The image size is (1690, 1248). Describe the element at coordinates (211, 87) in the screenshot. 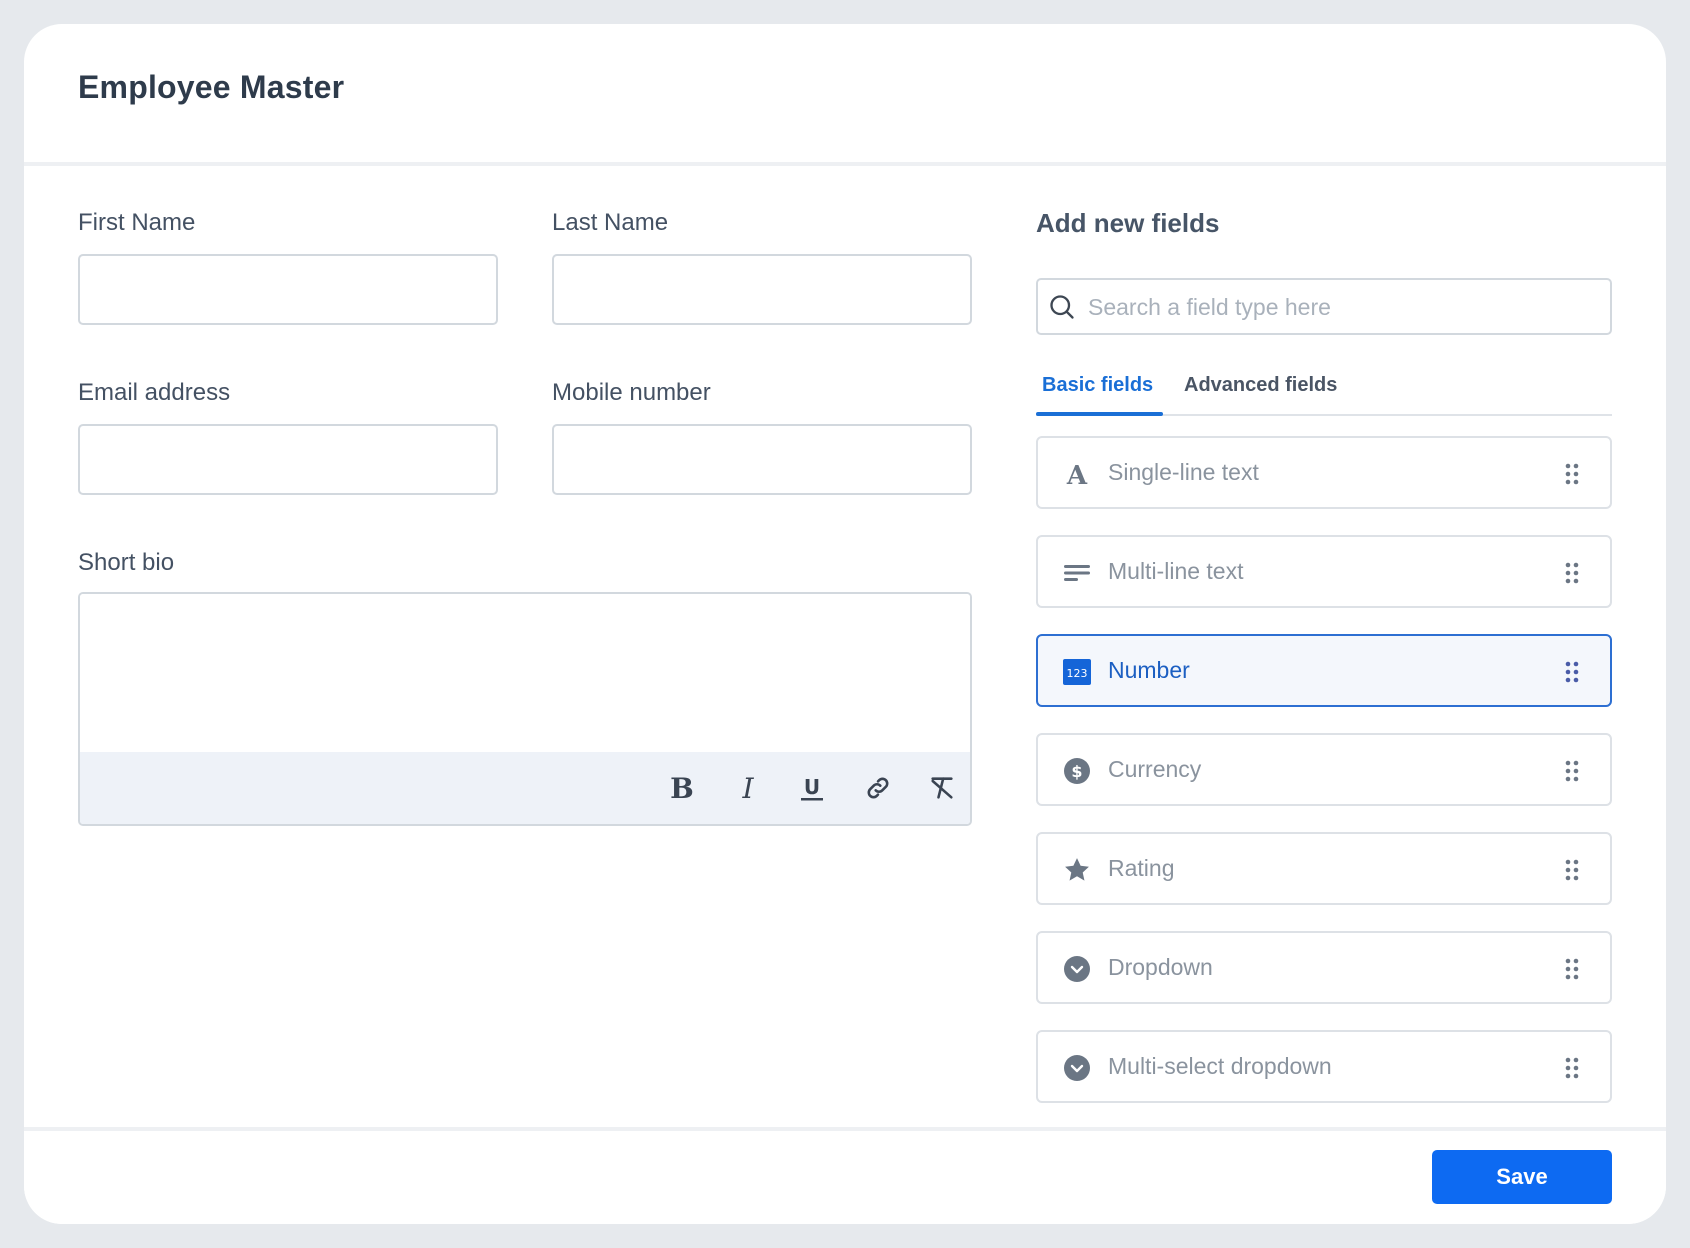

I see `page-title: Employee Master` at that location.